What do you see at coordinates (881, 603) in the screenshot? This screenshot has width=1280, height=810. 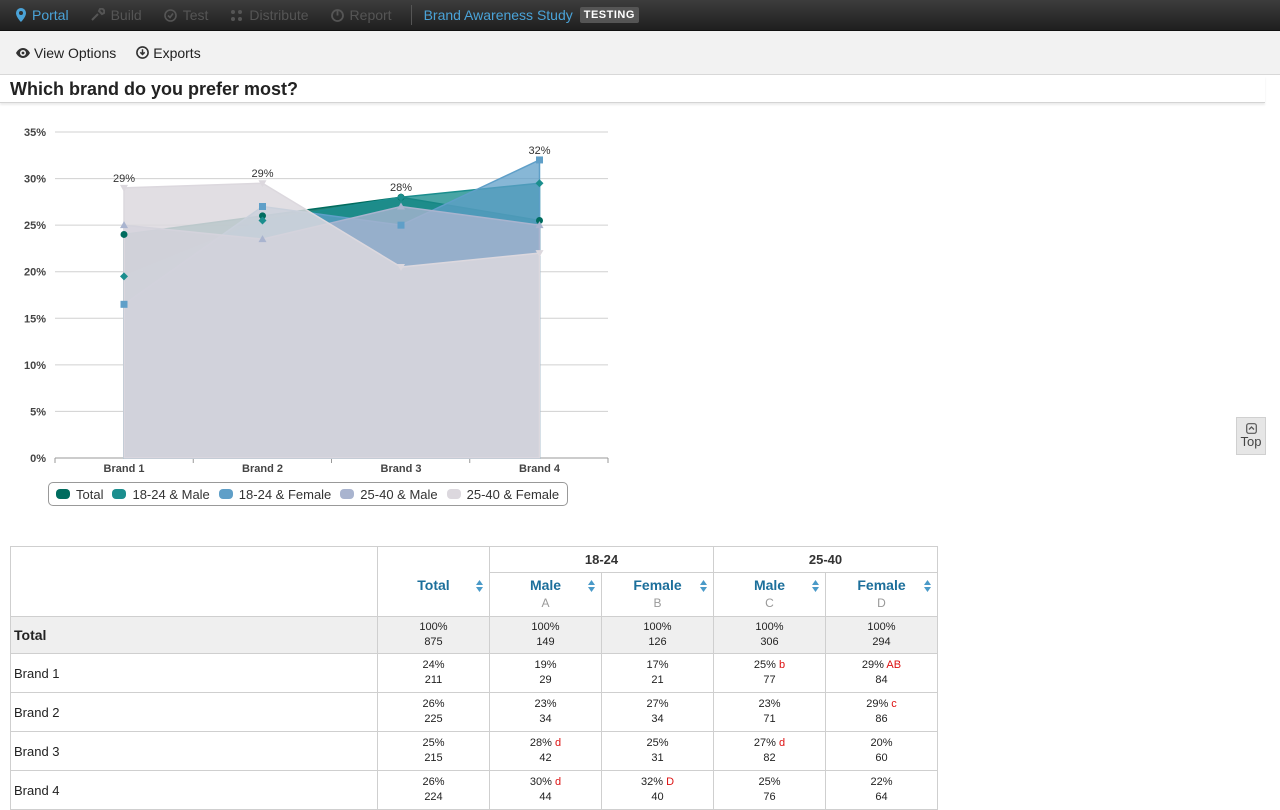 I see `col-letter: D` at bounding box center [881, 603].